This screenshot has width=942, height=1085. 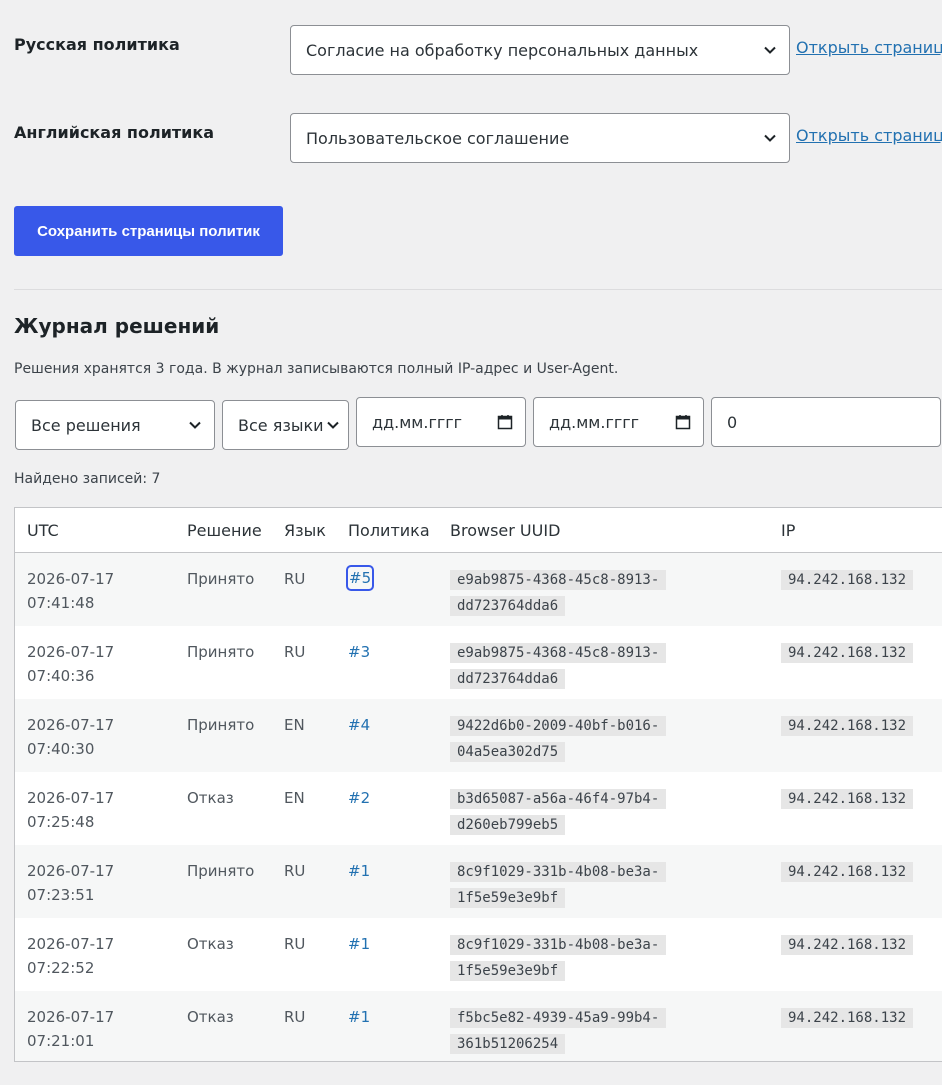 I want to click on row-utc: 2026-07-17 07:40:36, so click(x=71, y=664).